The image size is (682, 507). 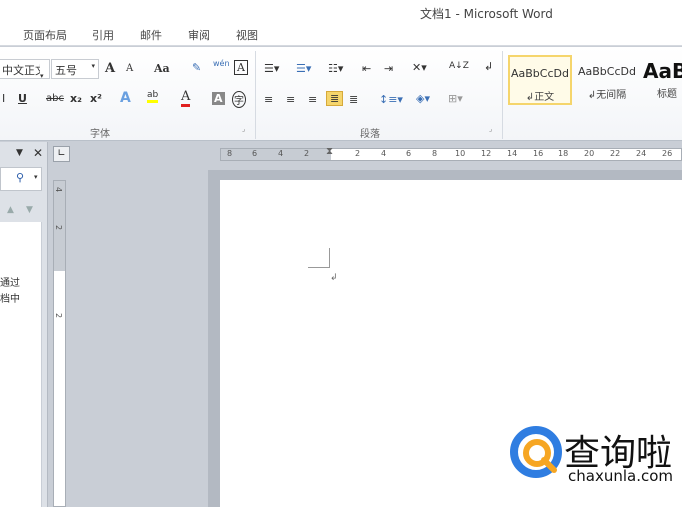 What do you see at coordinates (153, 96) in the screenshot?
I see `highlight-button: ab` at bounding box center [153, 96].